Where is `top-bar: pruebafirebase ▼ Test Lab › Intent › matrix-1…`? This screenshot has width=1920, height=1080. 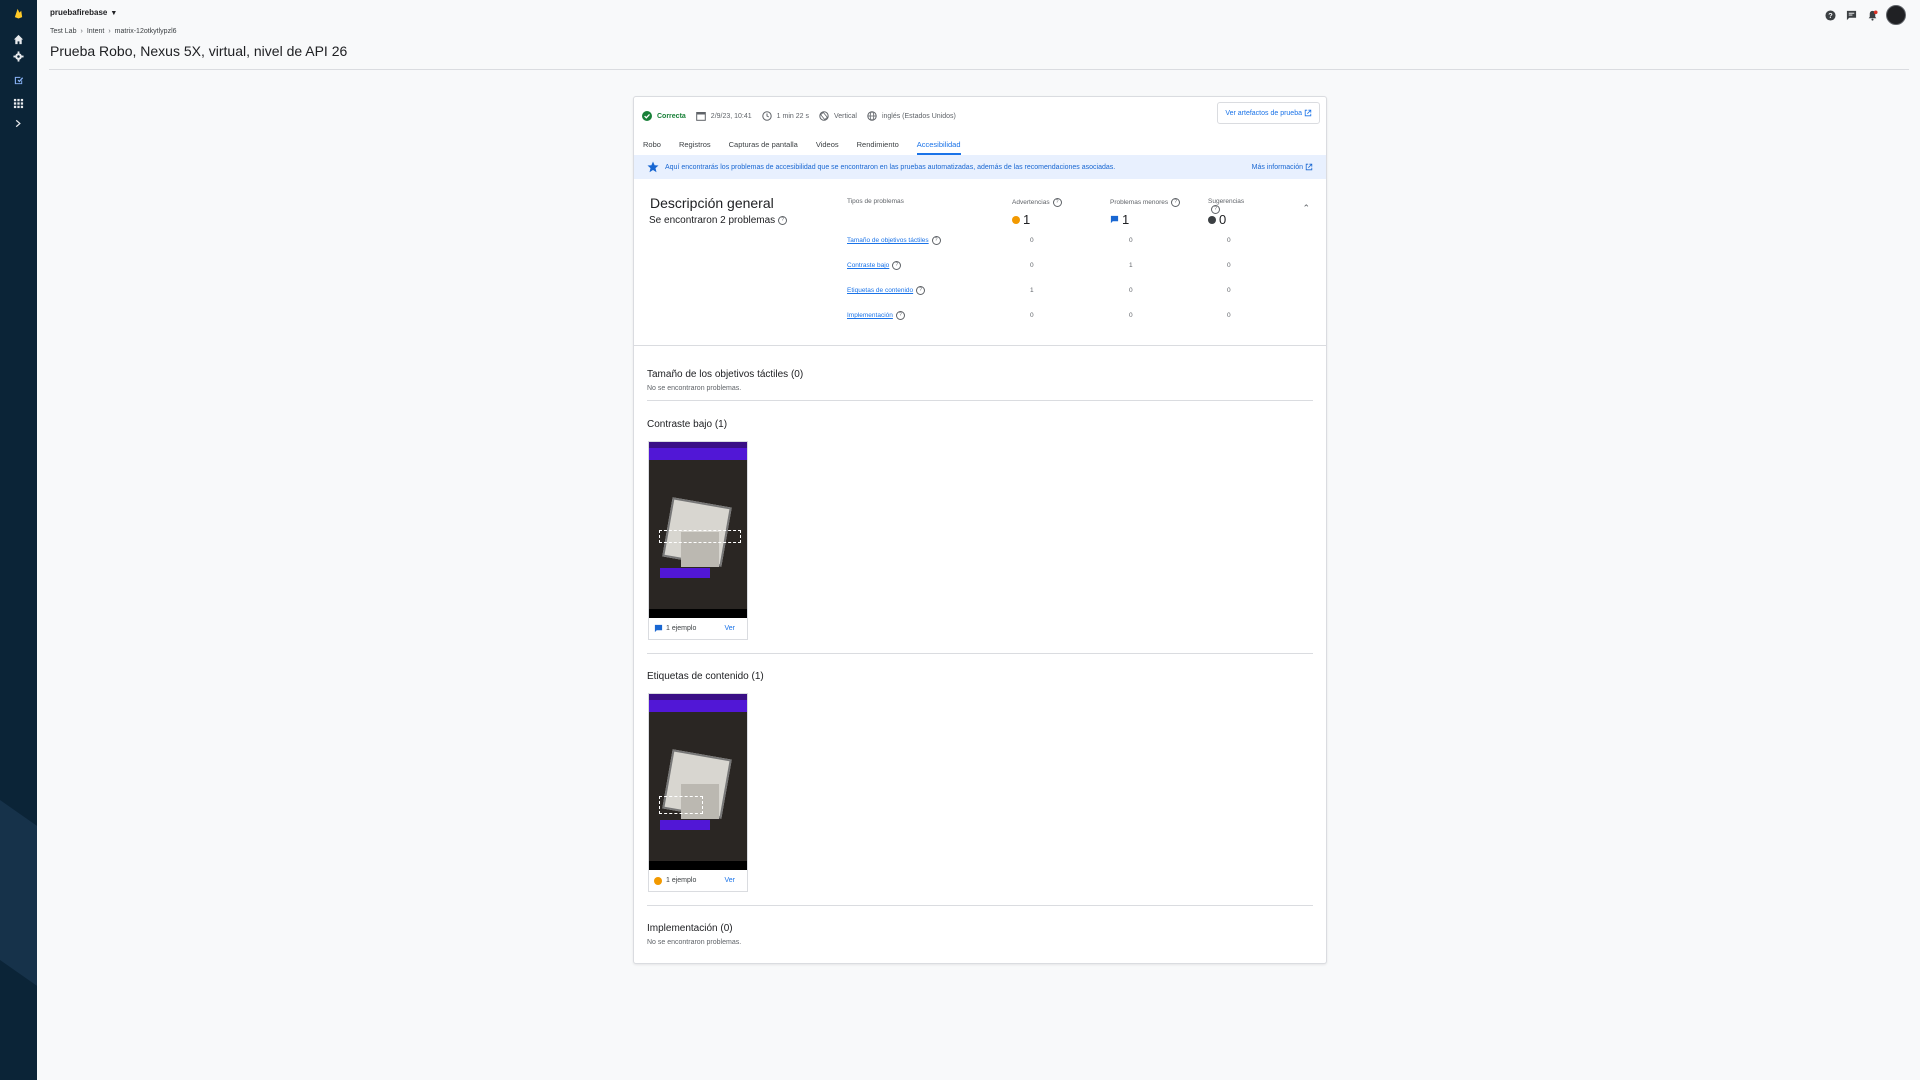
top-bar: pruebafirebase ▼ Test Lab › Intent › matrix-1… is located at coordinates (978, 36).